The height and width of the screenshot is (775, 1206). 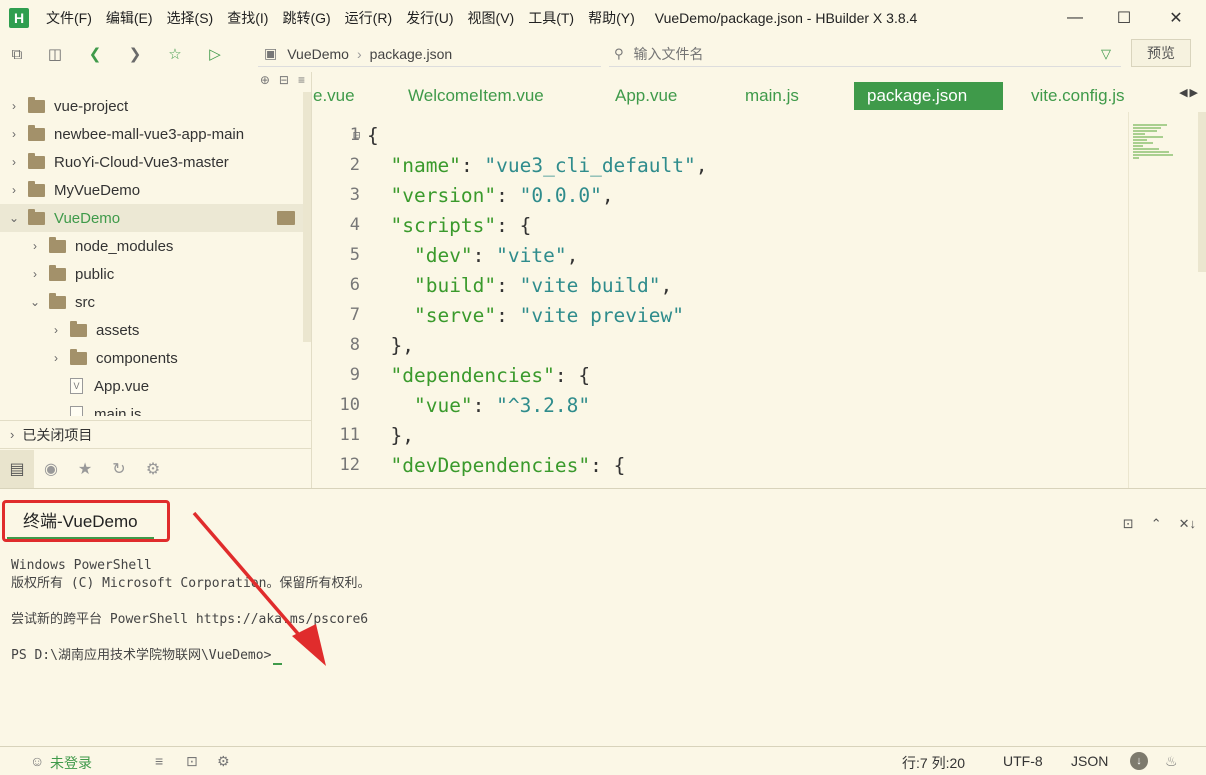 I want to click on tree-item: › vue-project, so click(x=151, y=106).